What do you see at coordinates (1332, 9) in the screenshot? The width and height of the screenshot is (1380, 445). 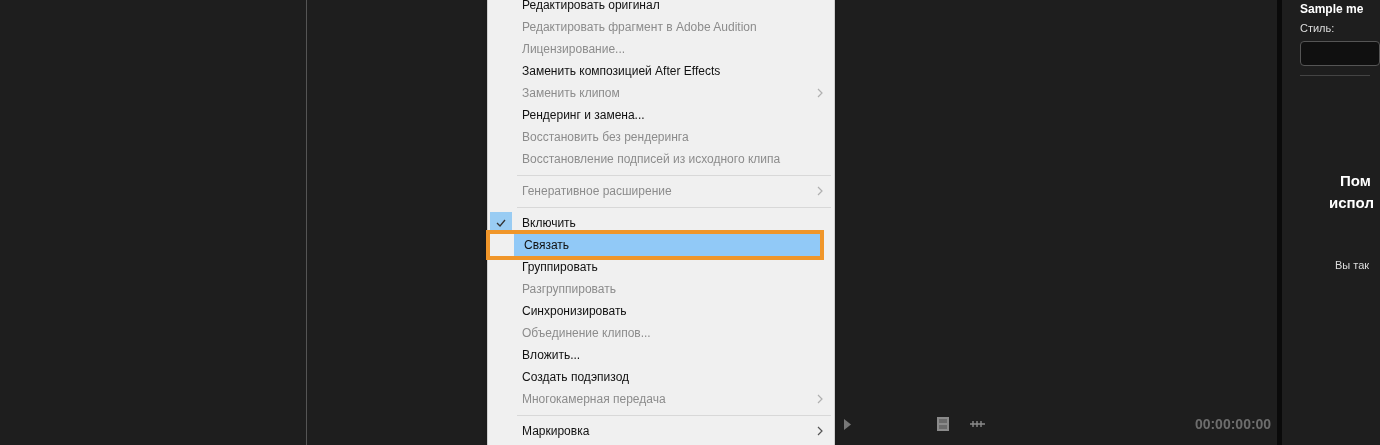 I see `panel-heading: Sample me` at bounding box center [1332, 9].